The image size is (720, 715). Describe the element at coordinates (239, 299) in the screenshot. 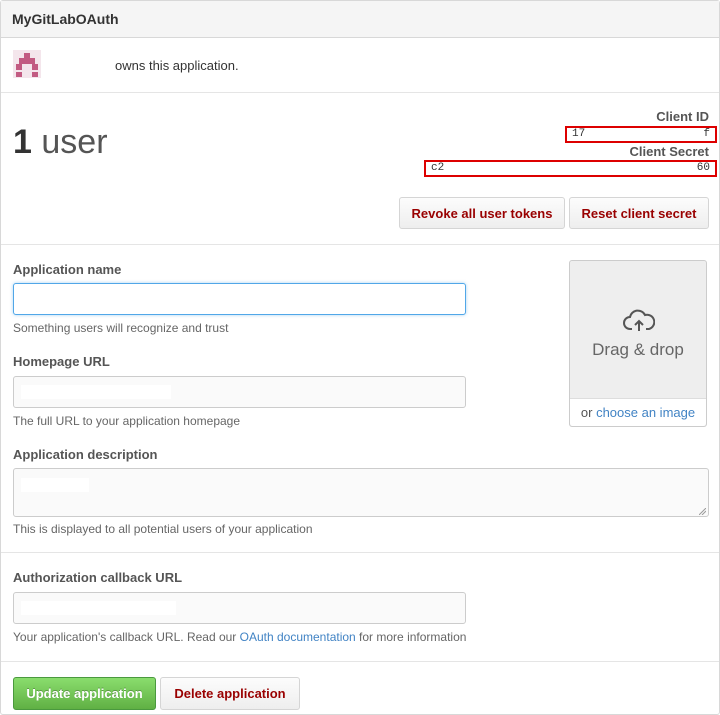

I see `app-name-input` at that location.